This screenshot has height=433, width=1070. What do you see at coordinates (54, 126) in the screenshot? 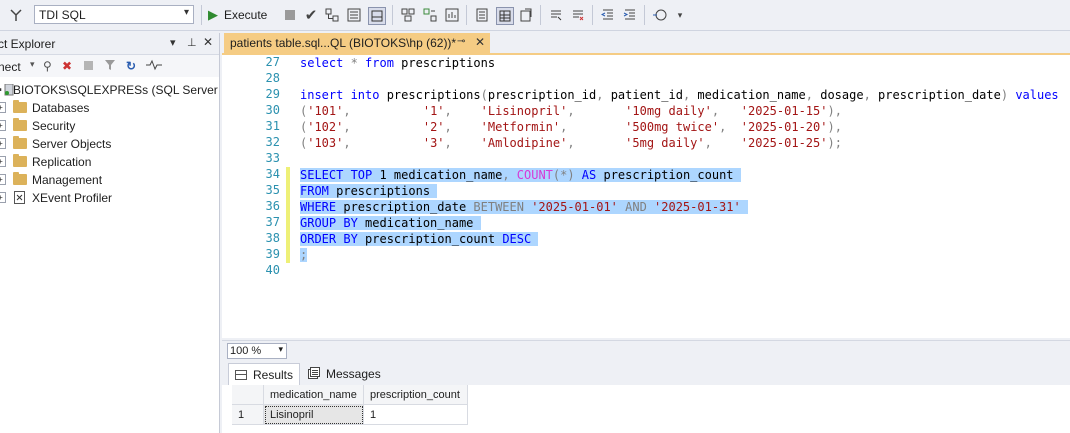
I see `tree-item-label: Security` at bounding box center [54, 126].